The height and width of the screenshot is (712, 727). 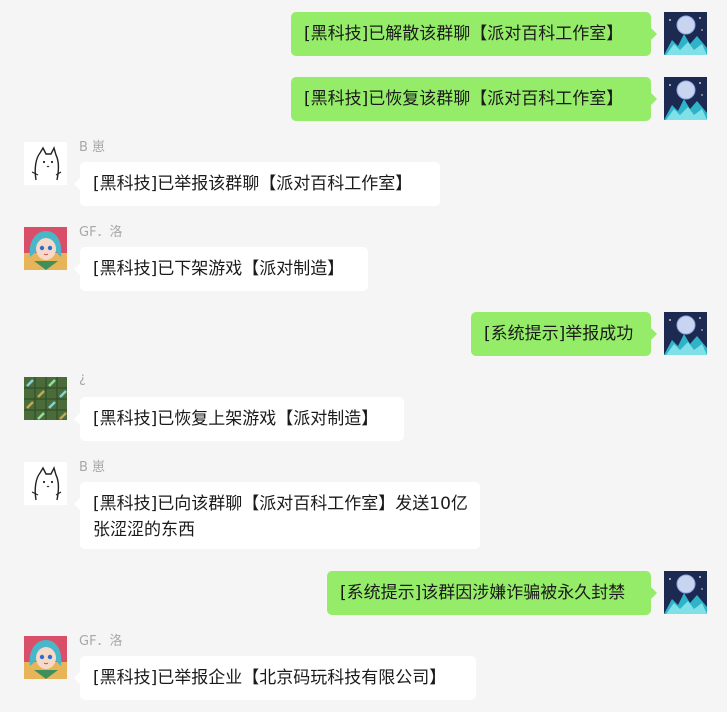 What do you see at coordinates (257, 184) in the screenshot?
I see `message-bubble-incoming: [黑科技]已举报该群聊【派对百科工作室】` at bounding box center [257, 184].